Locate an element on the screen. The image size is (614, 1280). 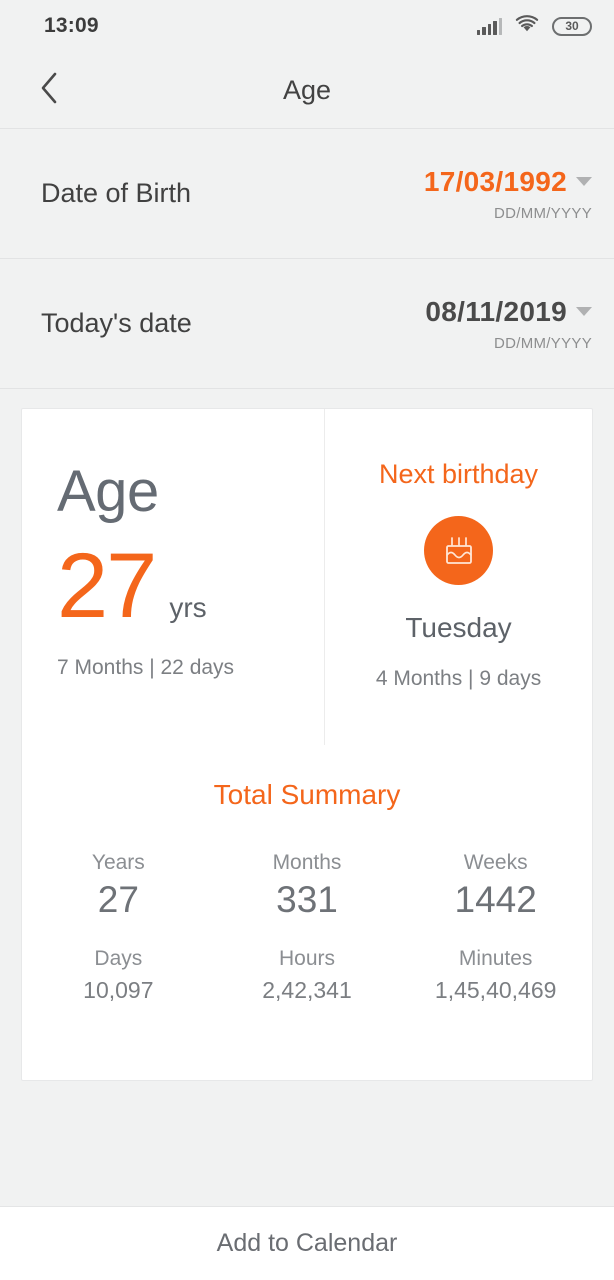
summary-value: 27 is located at coordinates (118, 899).